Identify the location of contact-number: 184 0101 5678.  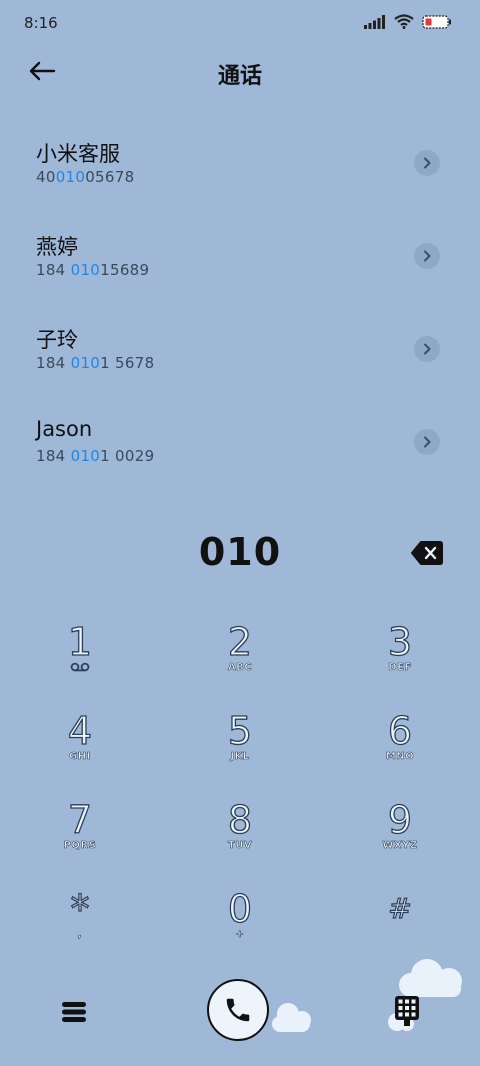
(95, 363).